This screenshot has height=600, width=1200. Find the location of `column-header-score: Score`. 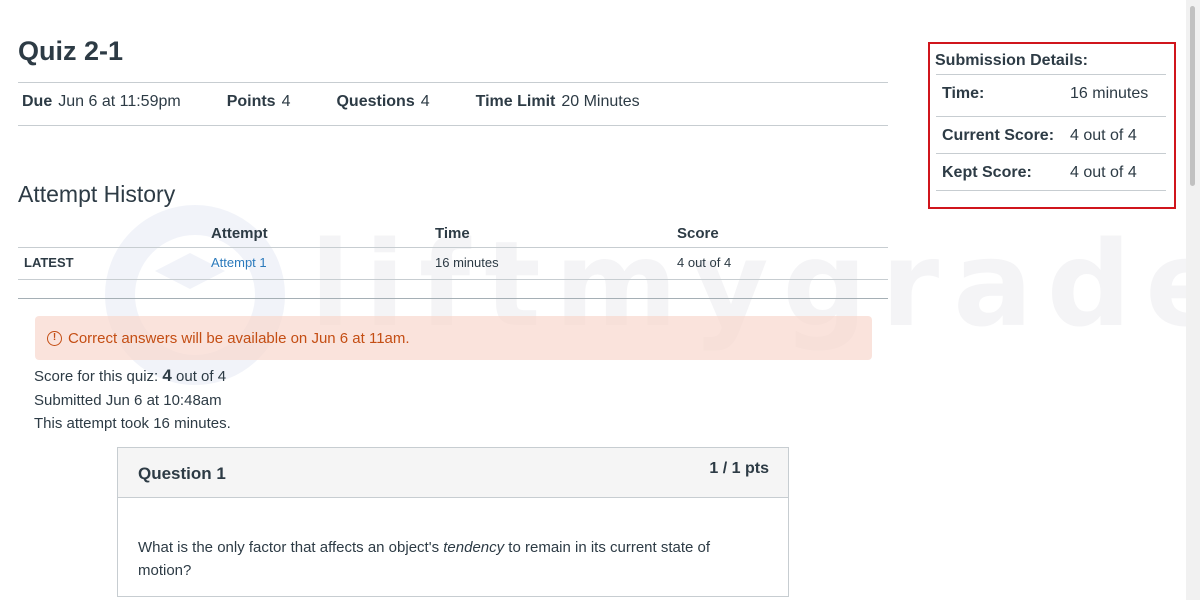

column-header-score: Score is located at coordinates (698, 233).